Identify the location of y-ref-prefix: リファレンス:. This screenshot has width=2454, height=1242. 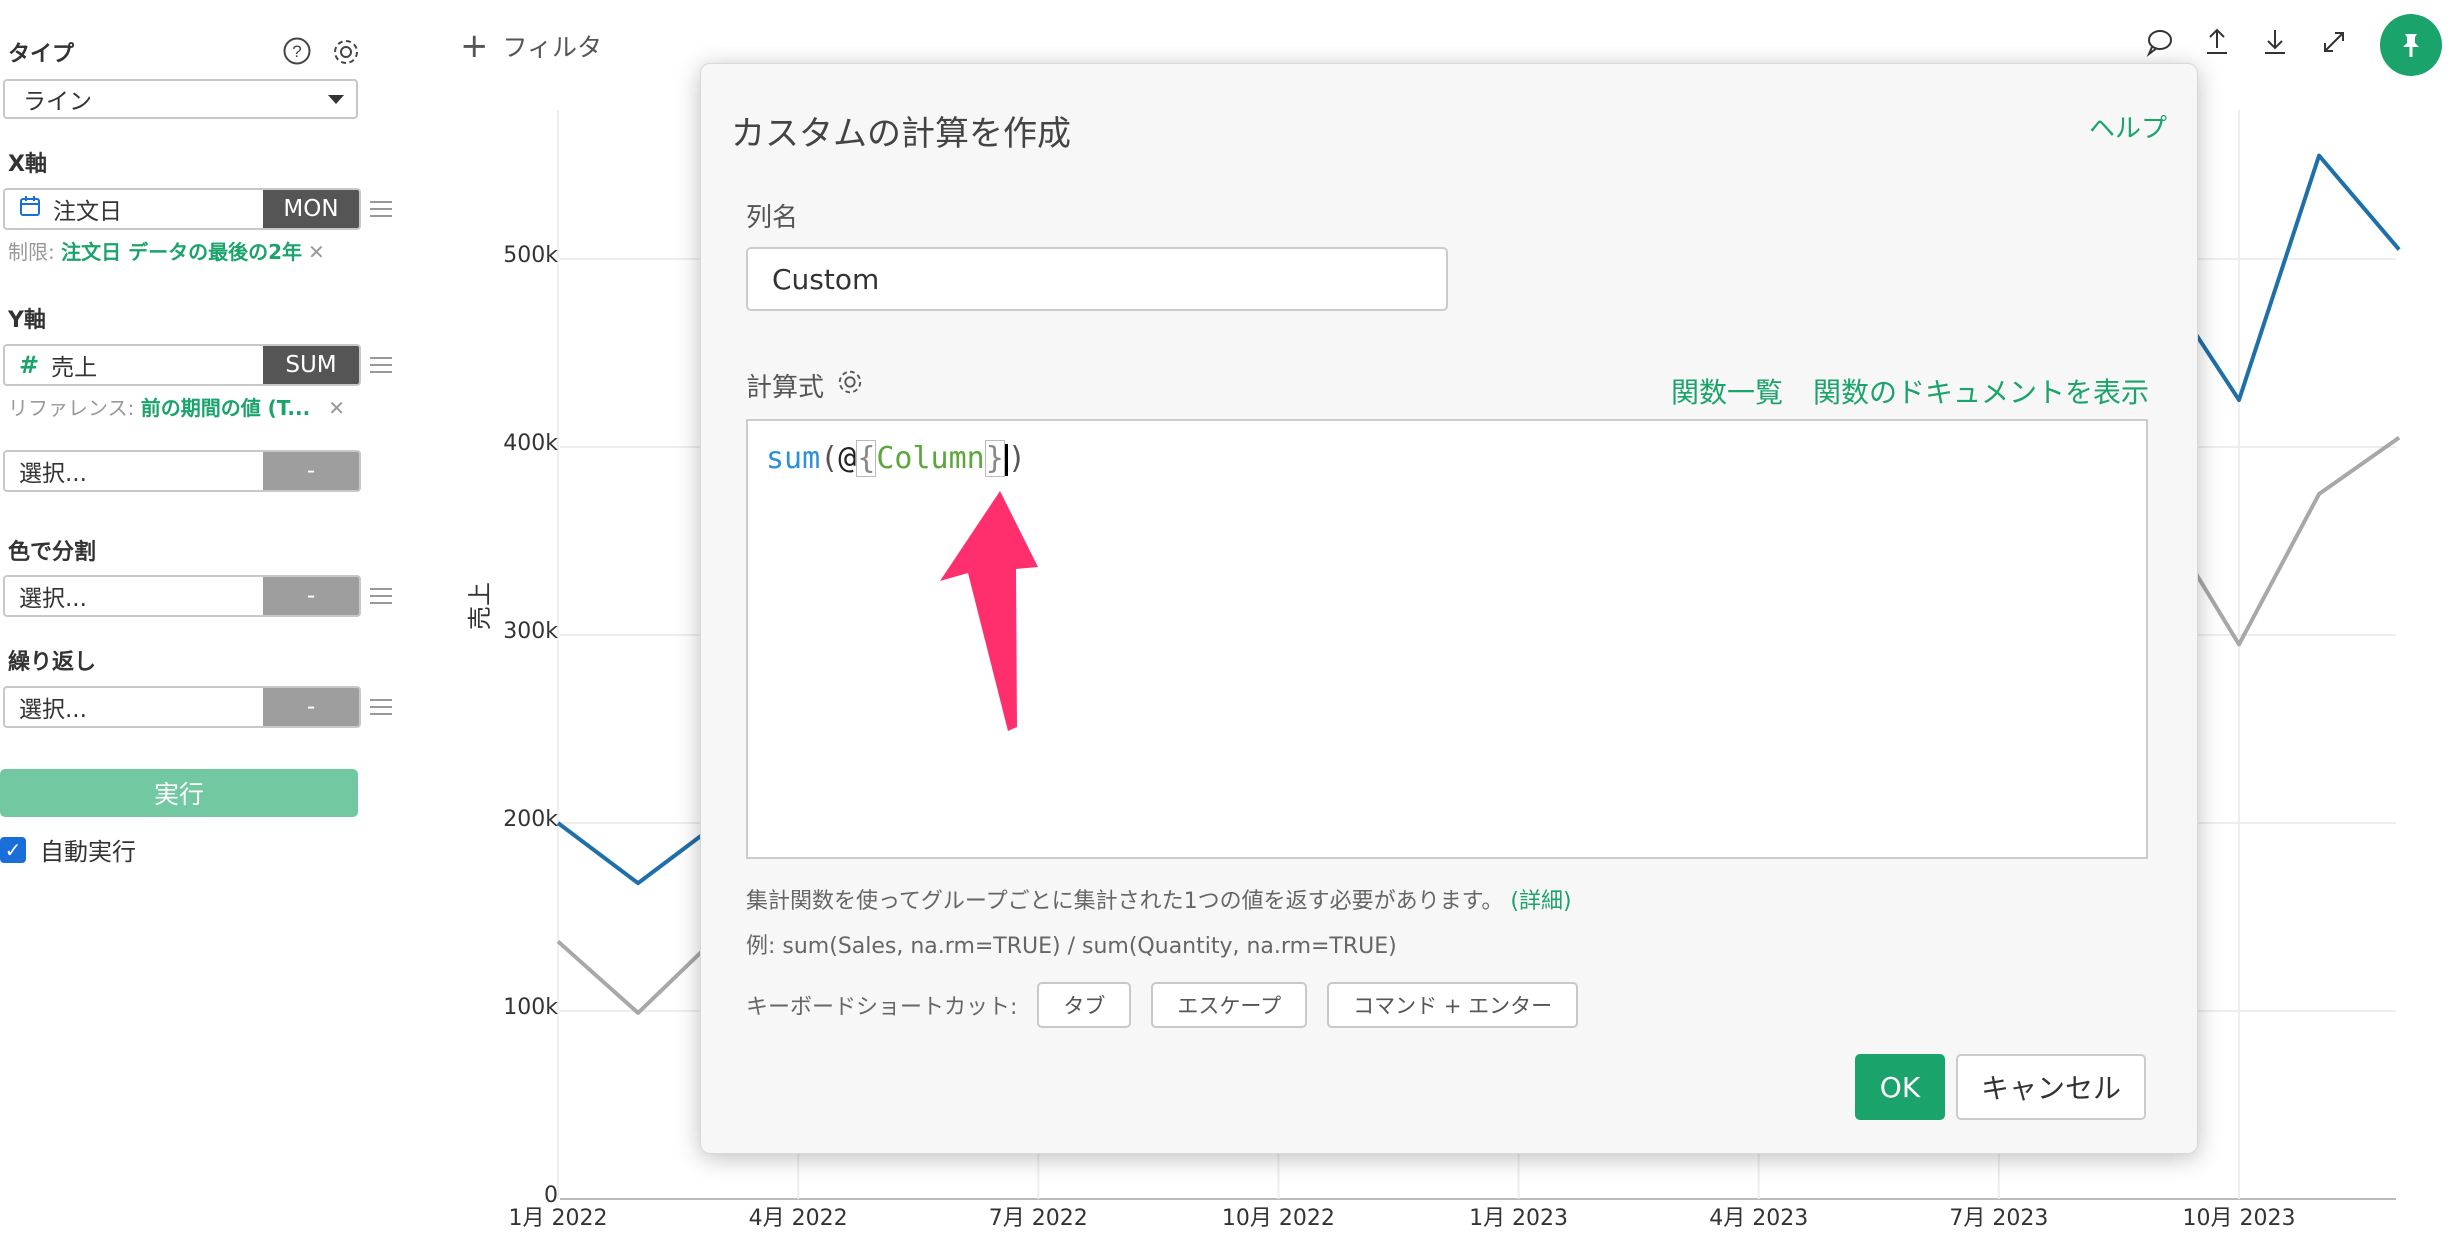
(74, 408).